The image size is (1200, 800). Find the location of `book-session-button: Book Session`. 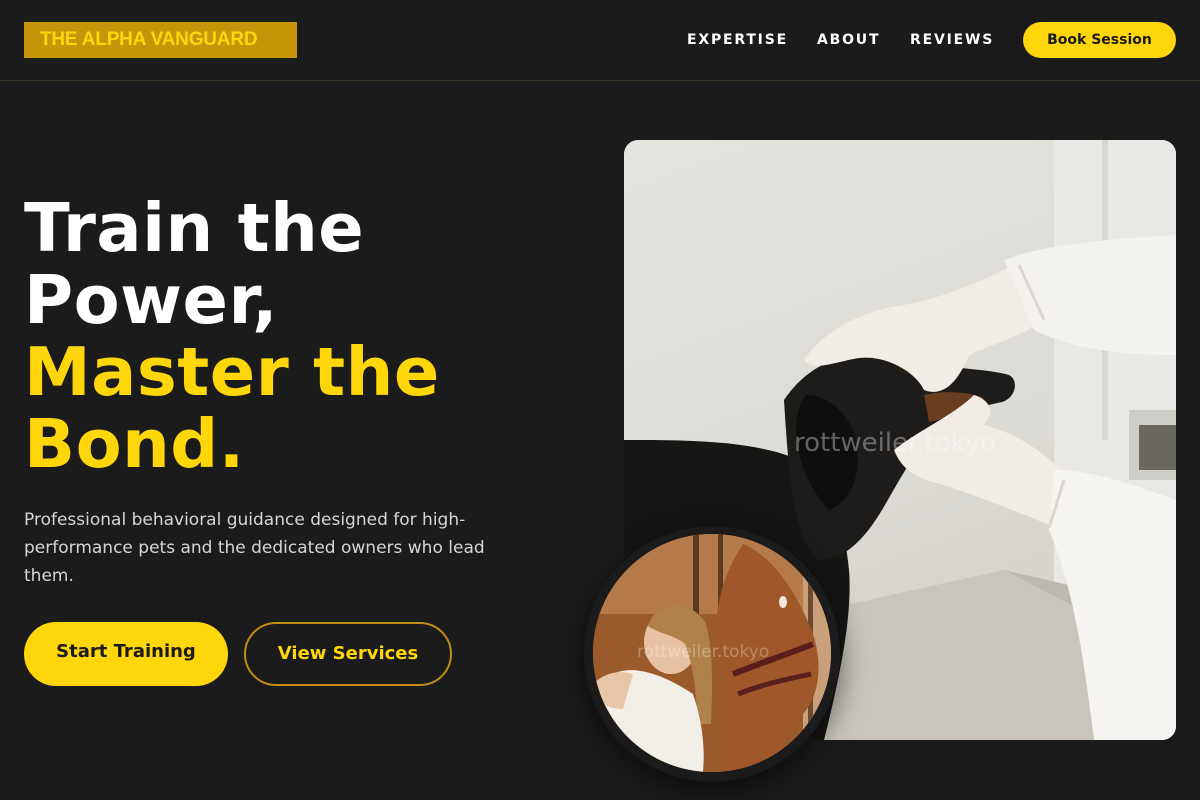

book-session-button: Book Session is located at coordinates (1099, 40).